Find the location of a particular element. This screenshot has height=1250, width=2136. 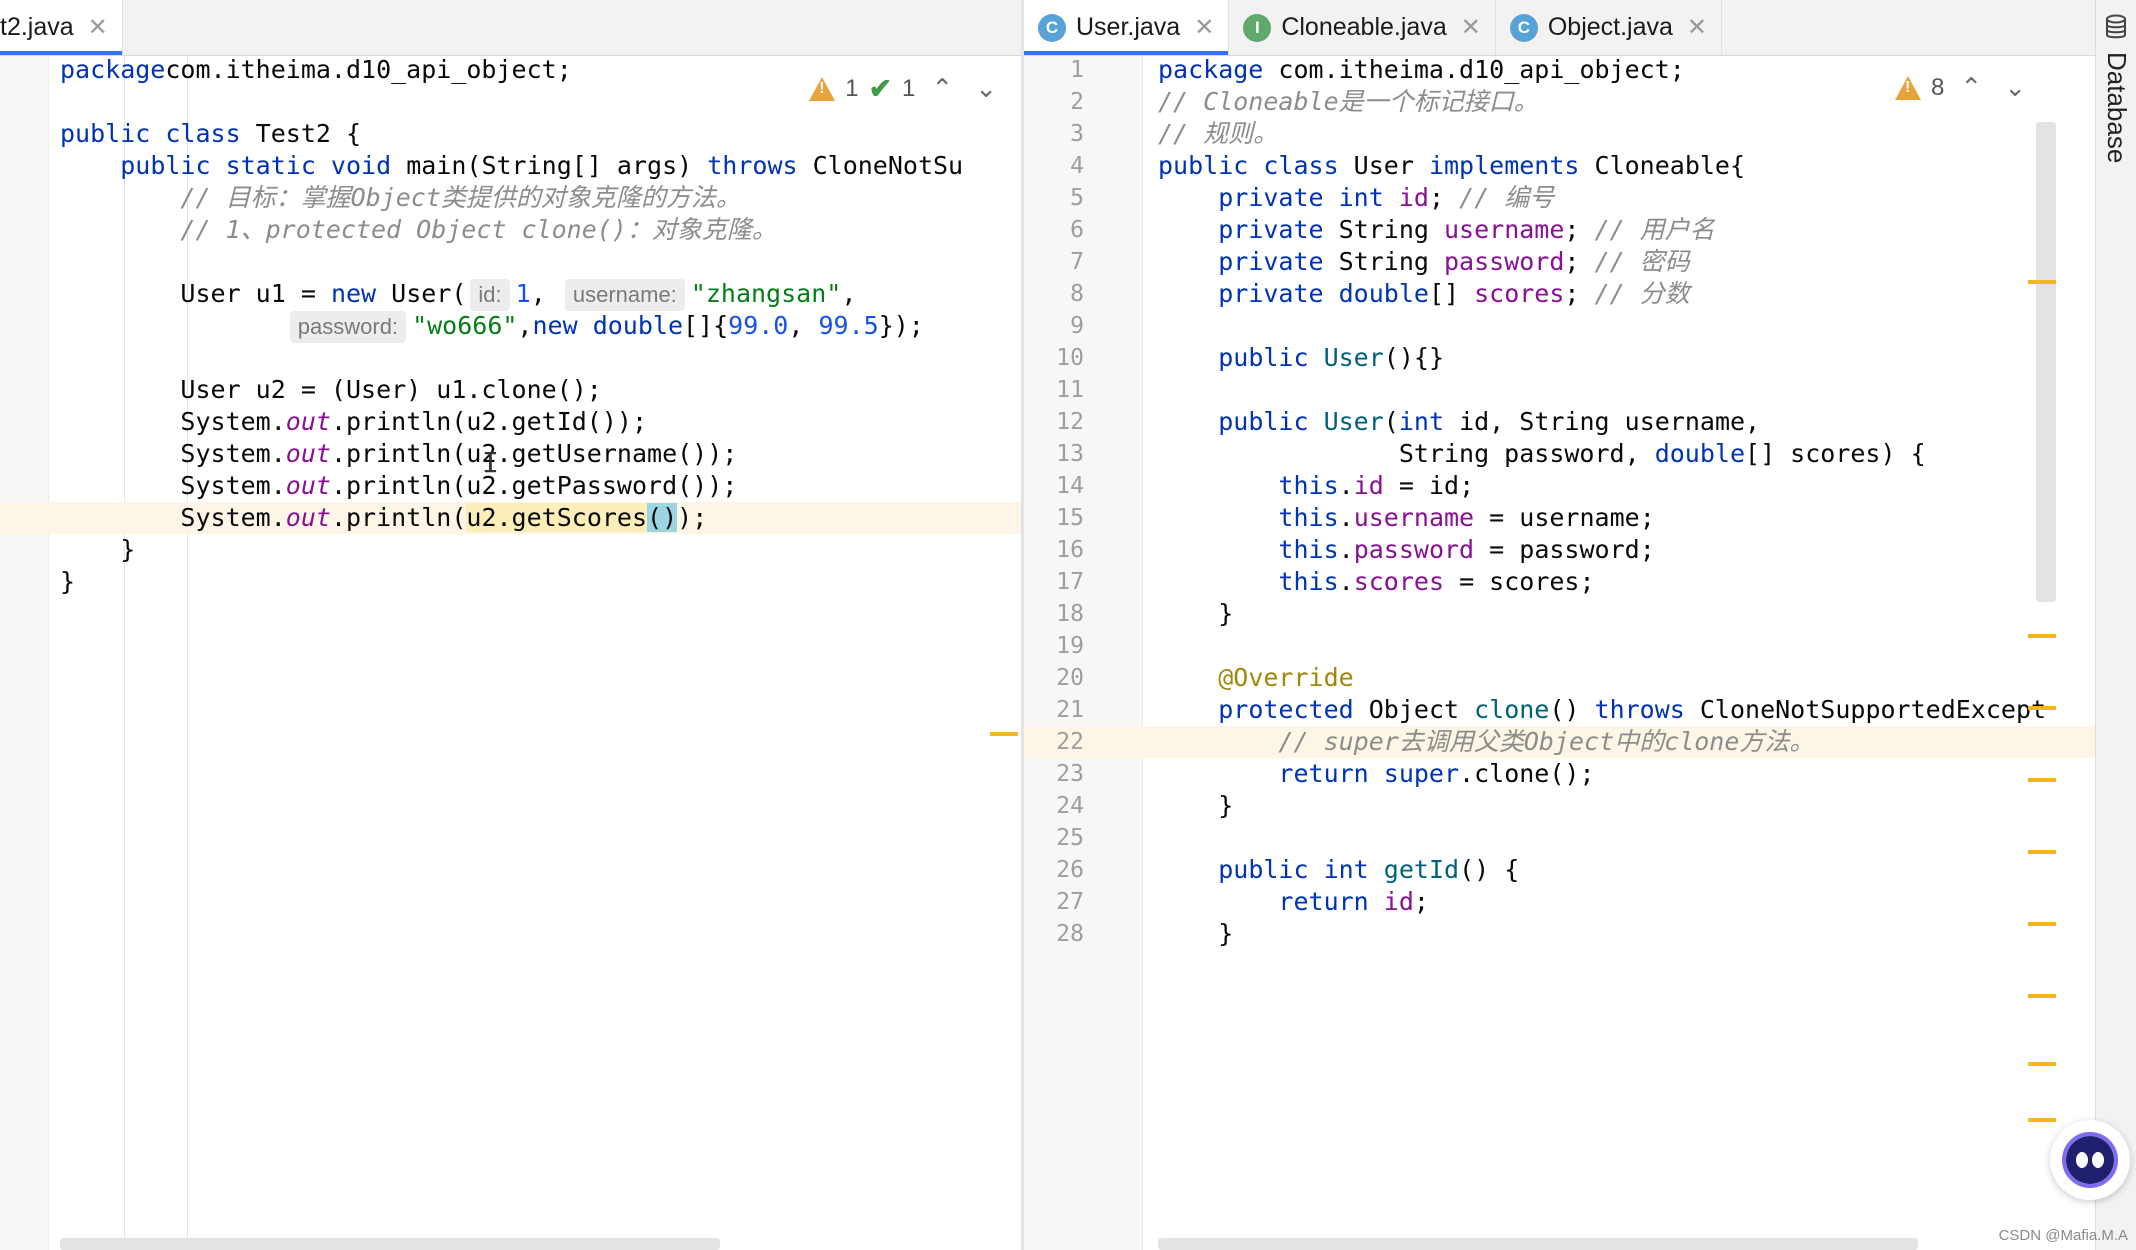

line-number: 25 is located at coordinates (1054, 838).